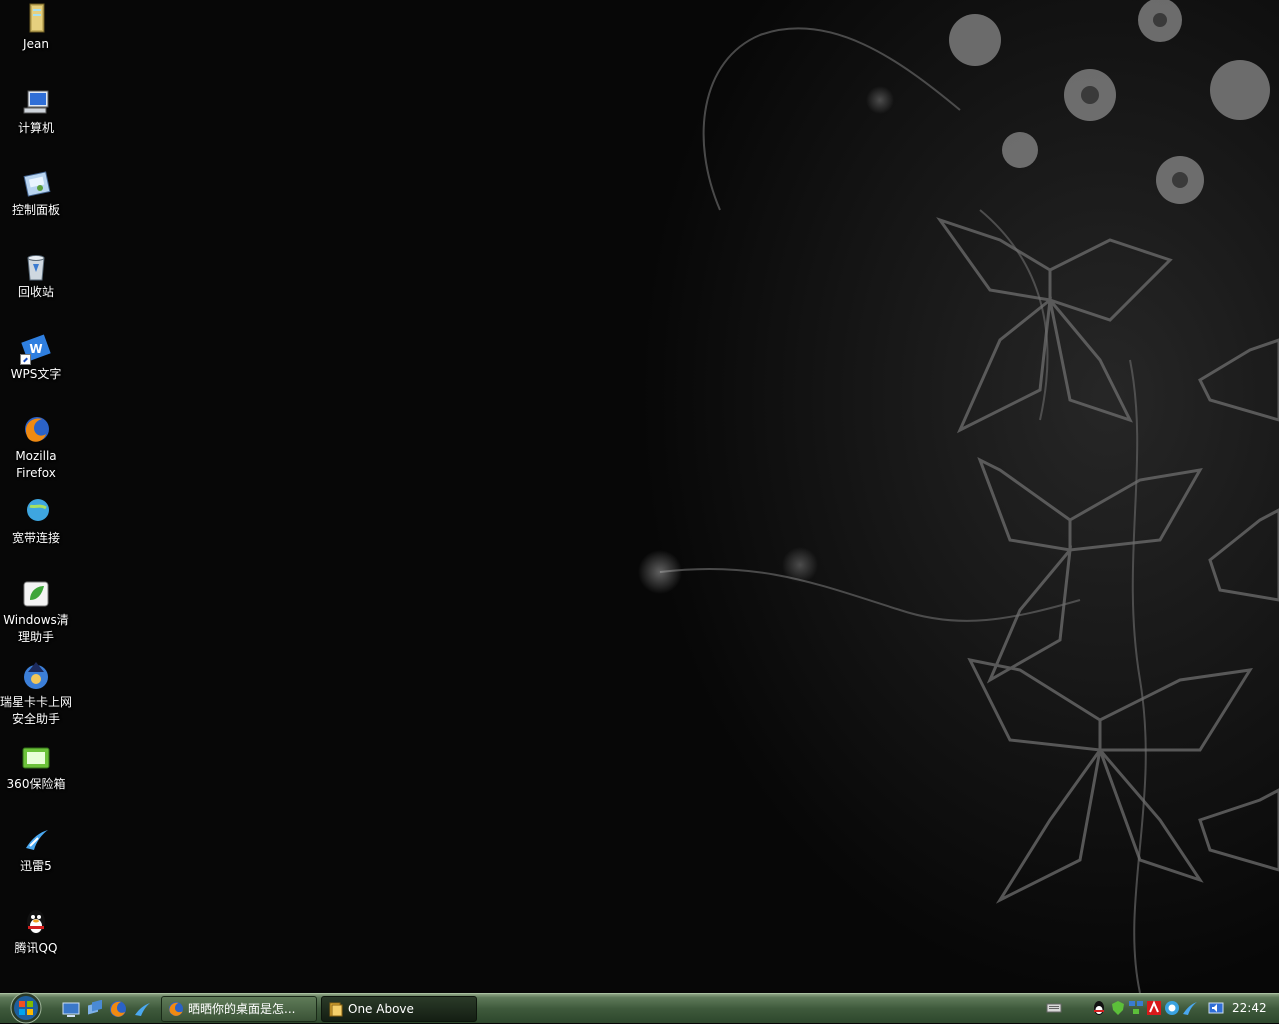  What do you see at coordinates (36, 675) in the screenshot?
I see `rising-kaka-icon` at bounding box center [36, 675].